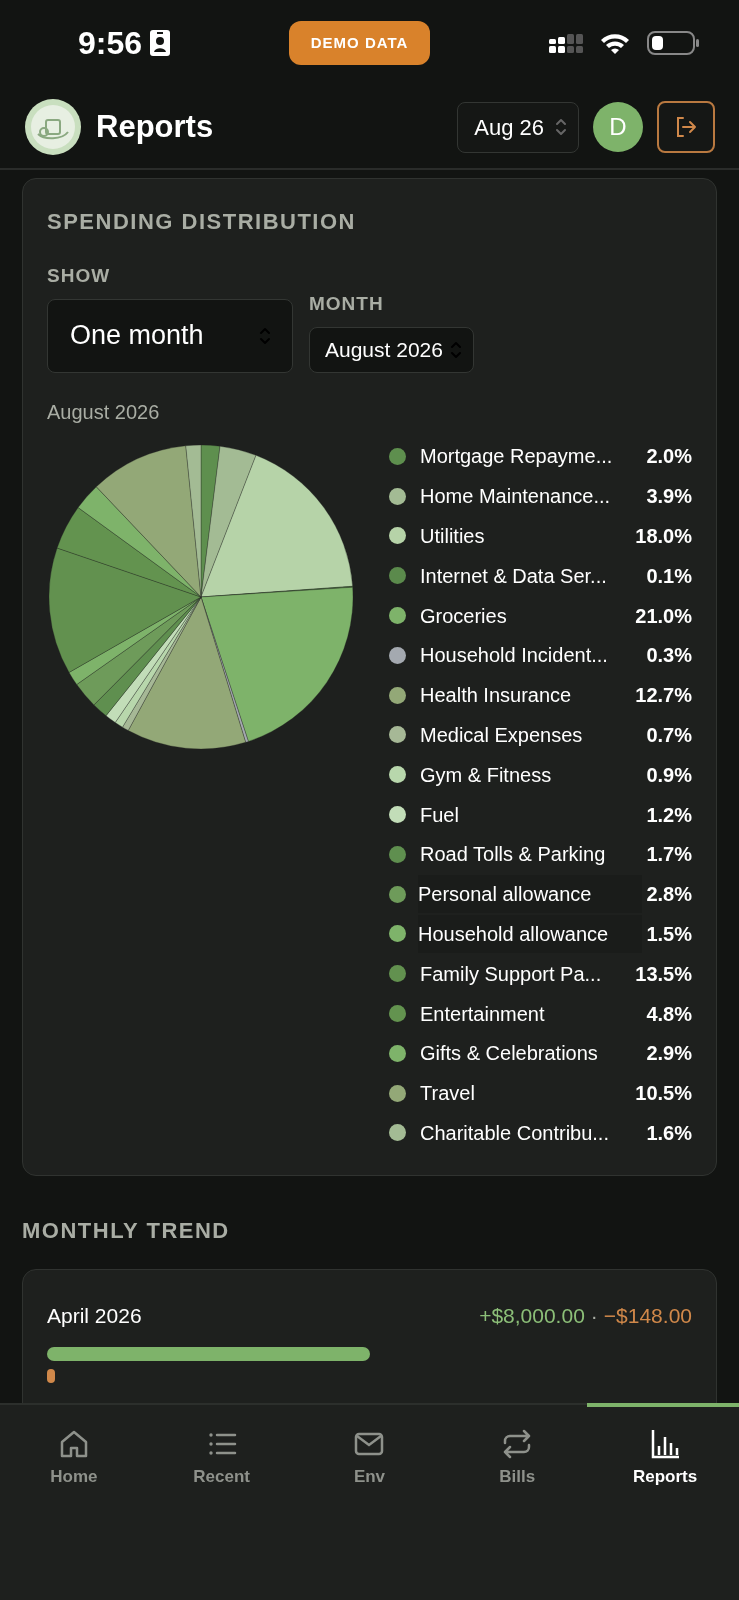 This screenshot has height=1600, width=739. Describe the element at coordinates (94, 1315) in the screenshot. I see `trend-month: April 2026` at that location.